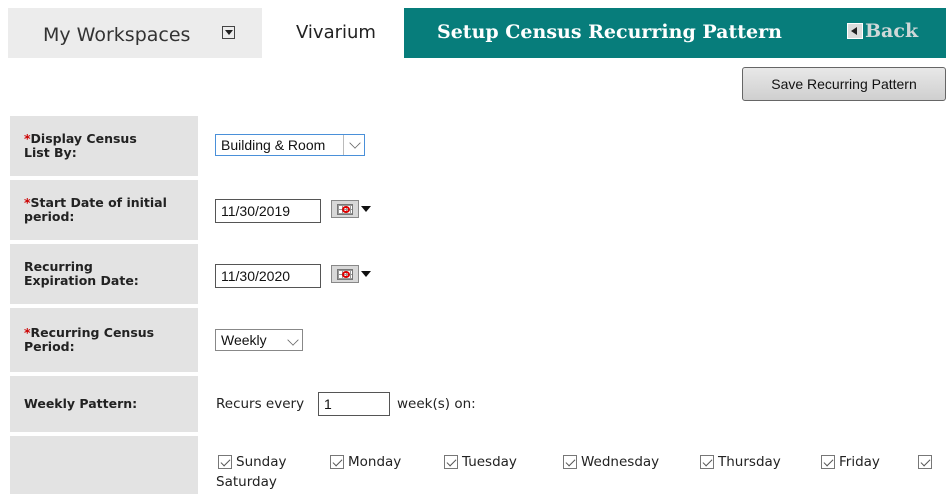  What do you see at coordinates (336, 32) in the screenshot?
I see `tab-vivarium: Vivarium` at bounding box center [336, 32].